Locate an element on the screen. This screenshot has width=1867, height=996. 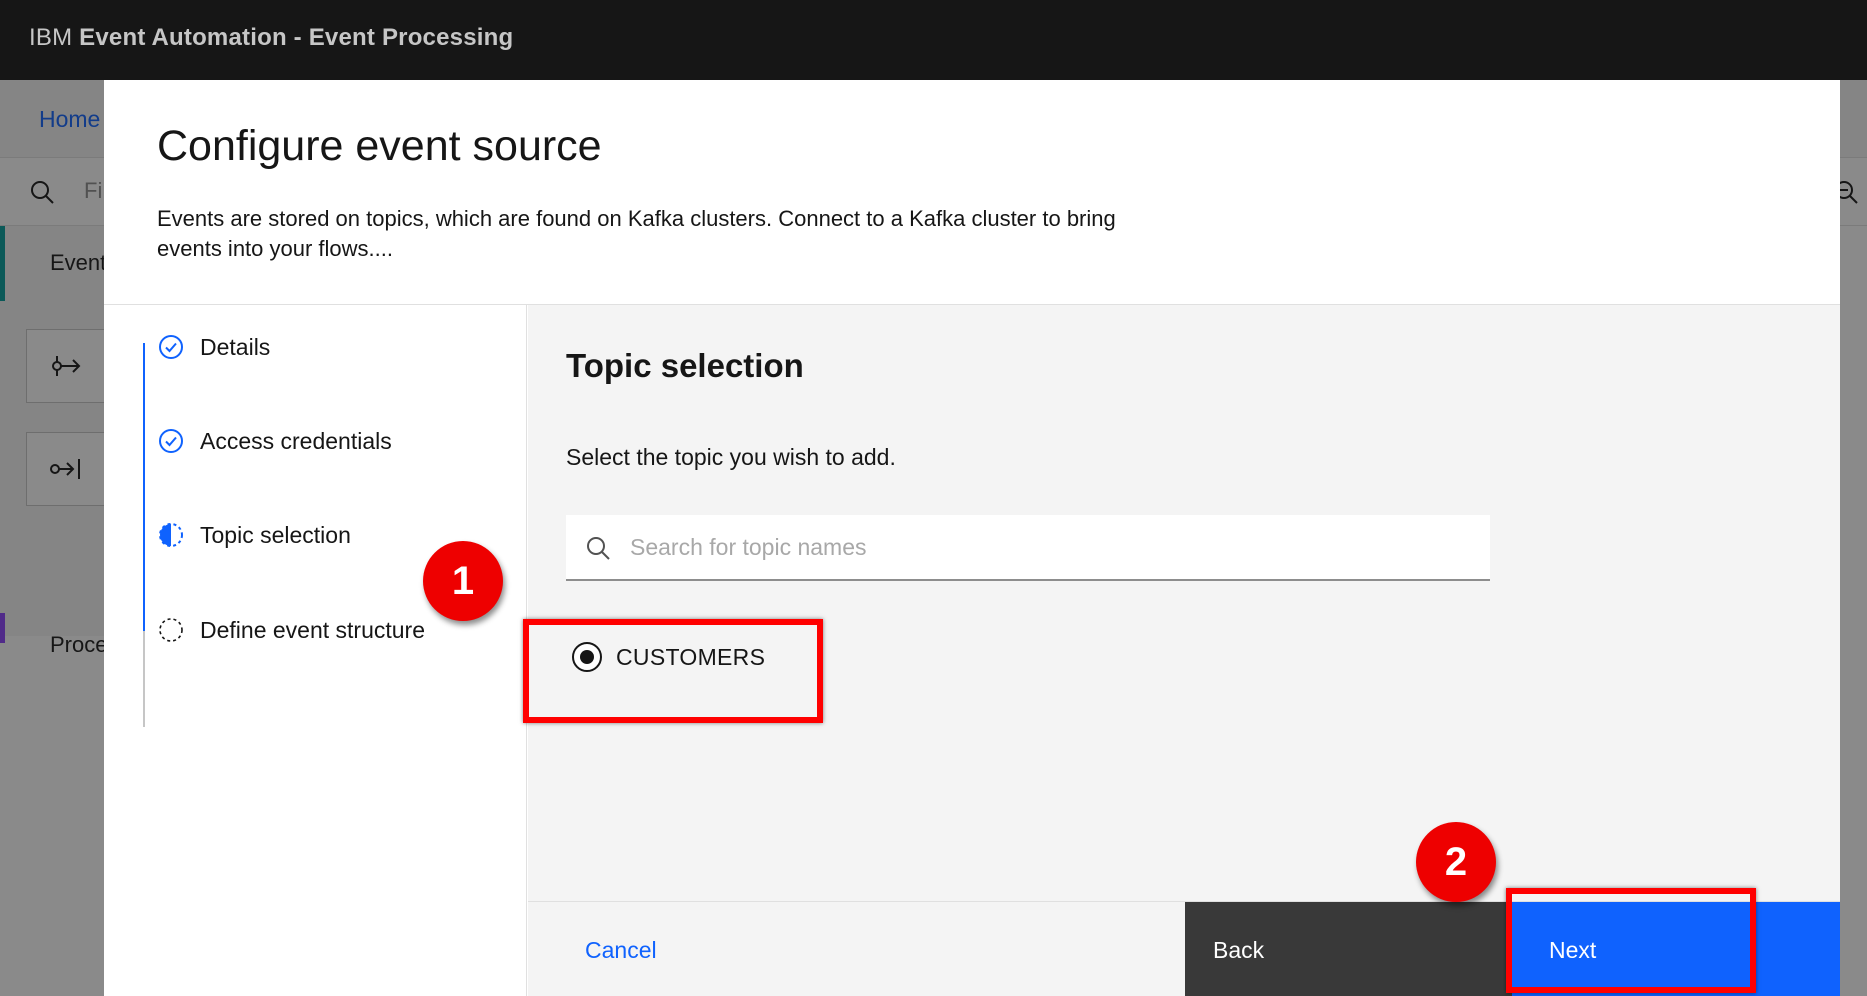
step-label: Details is located at coordinates (235, 346).